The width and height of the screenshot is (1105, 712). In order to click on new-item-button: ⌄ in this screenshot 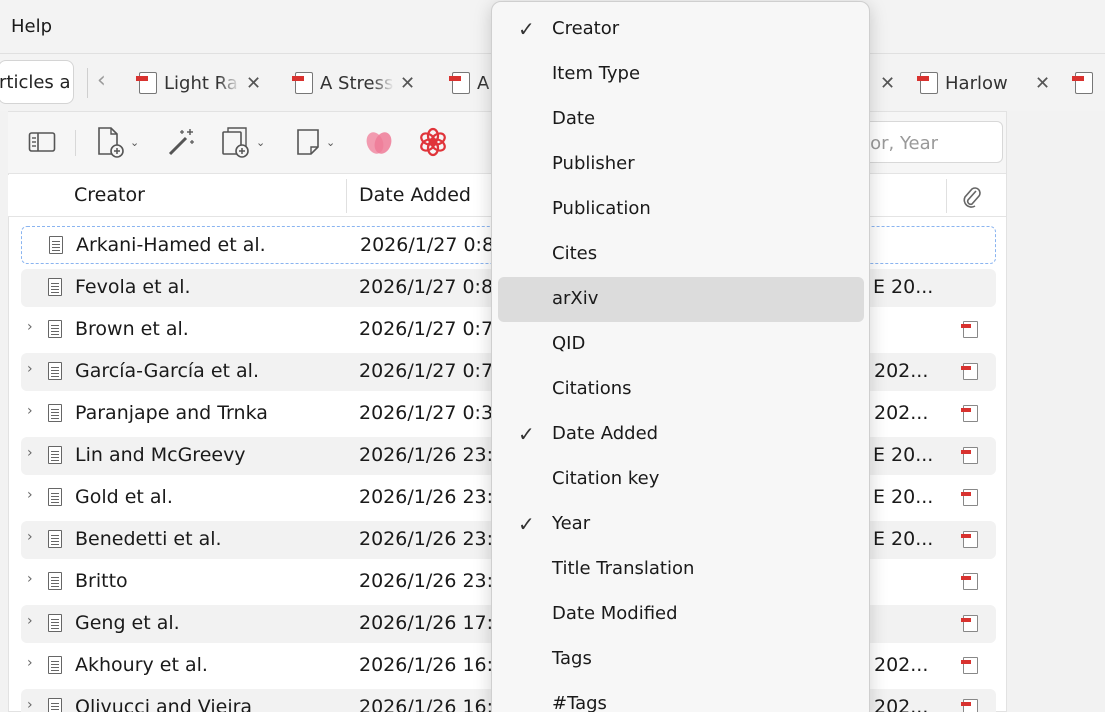, I will do `click(117, 142)`.